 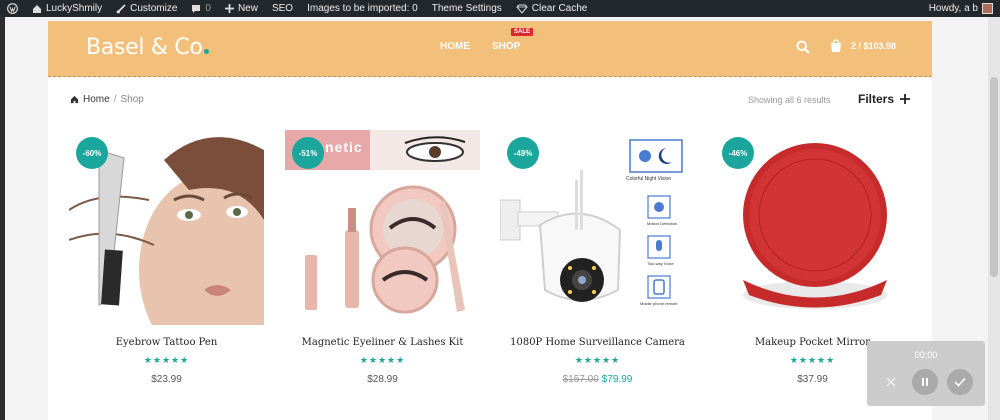 I want to click on site-name-label: LuckyShmily, so click(x=74, y=8).